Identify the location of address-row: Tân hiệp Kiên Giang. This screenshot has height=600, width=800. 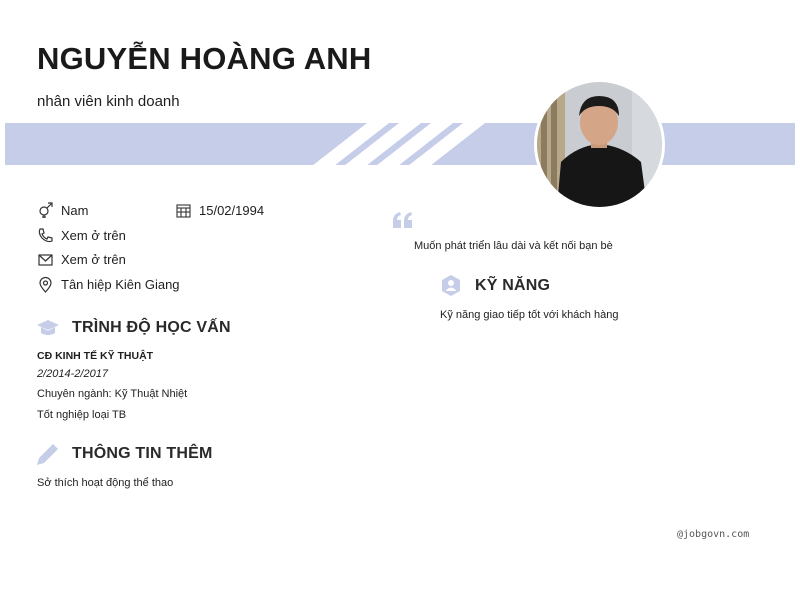
(108, 284).